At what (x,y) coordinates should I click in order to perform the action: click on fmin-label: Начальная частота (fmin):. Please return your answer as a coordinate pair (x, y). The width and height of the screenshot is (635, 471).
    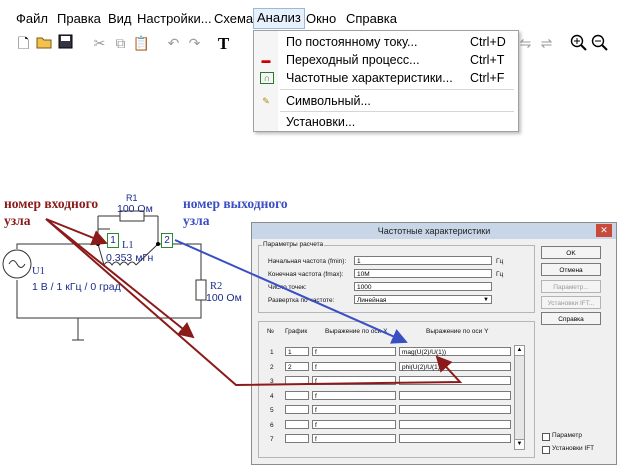
    Looking at the image, I should click on (307, 261).